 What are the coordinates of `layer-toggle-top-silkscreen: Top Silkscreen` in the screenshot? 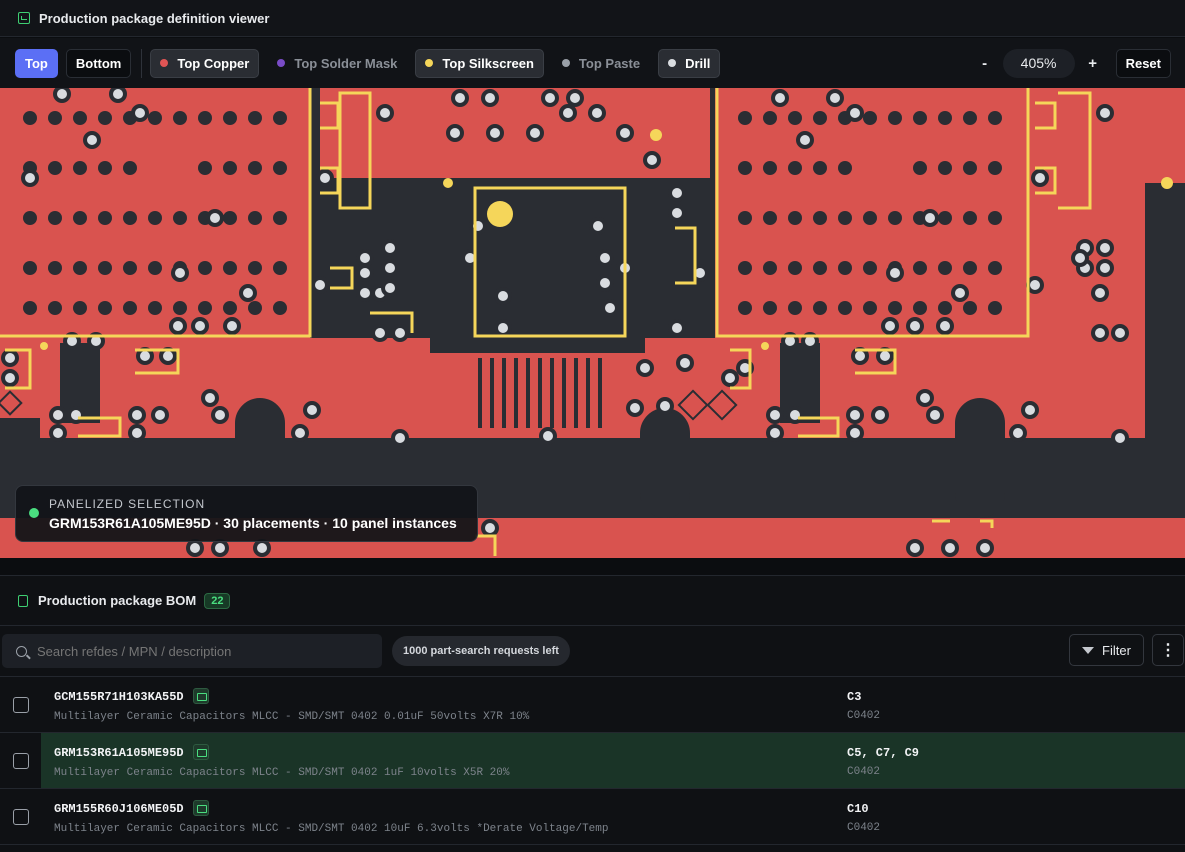 It's located at (479, 63).